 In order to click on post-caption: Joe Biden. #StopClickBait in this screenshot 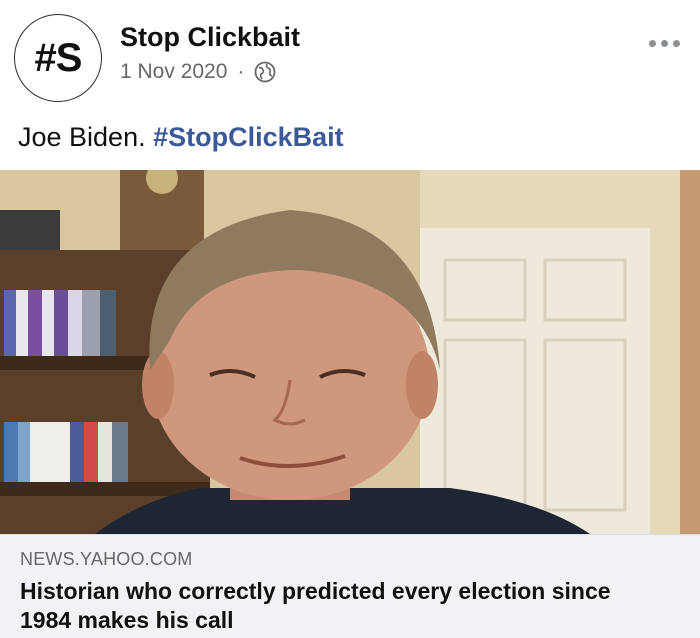, I will do `click(181, 137)`.